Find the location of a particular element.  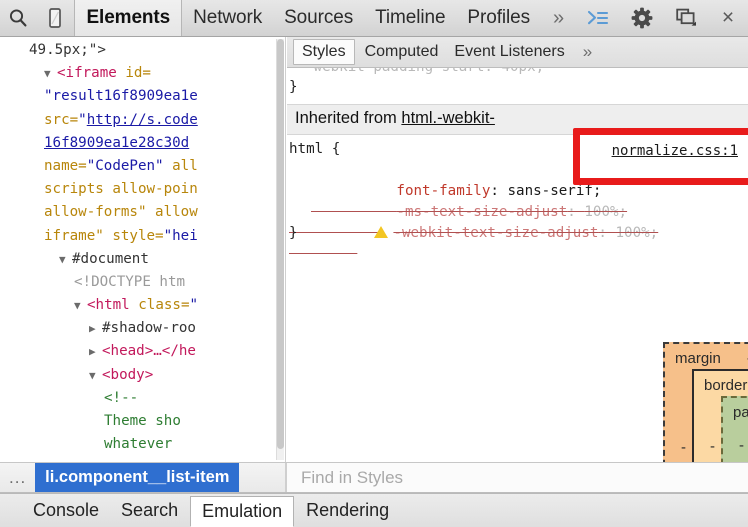

stylesheet-source-link: normalize.css:1 is located at coordinates (675, 151).